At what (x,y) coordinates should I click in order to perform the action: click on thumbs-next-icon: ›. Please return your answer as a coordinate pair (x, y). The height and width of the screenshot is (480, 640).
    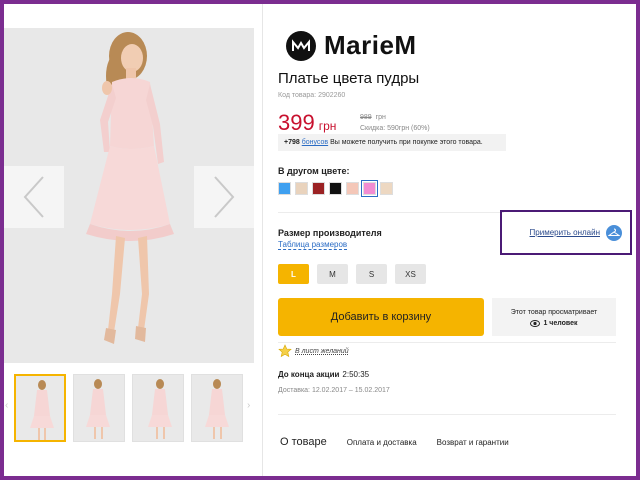
    Looking at the image, I should click on (251, 407).